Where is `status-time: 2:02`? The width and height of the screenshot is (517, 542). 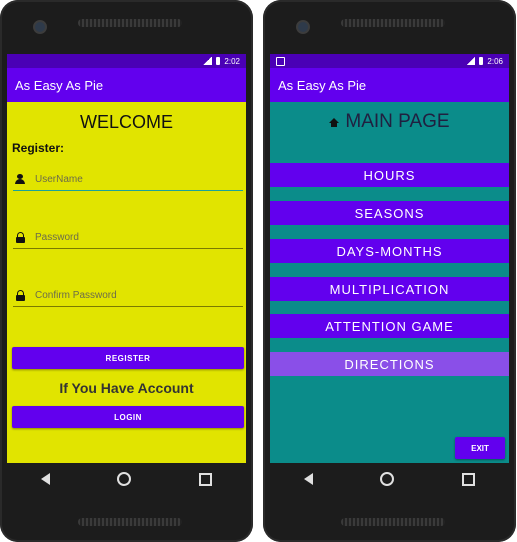
status-time: 2:02 is located at coordinates (232, 61).